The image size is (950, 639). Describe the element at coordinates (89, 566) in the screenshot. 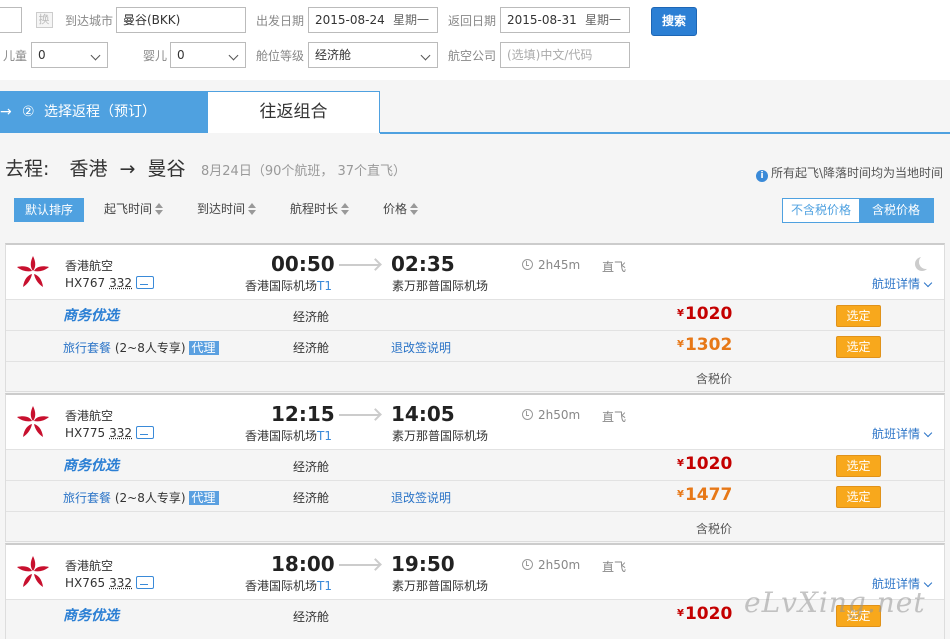

I see `airline-name: 香港航空` at that location.